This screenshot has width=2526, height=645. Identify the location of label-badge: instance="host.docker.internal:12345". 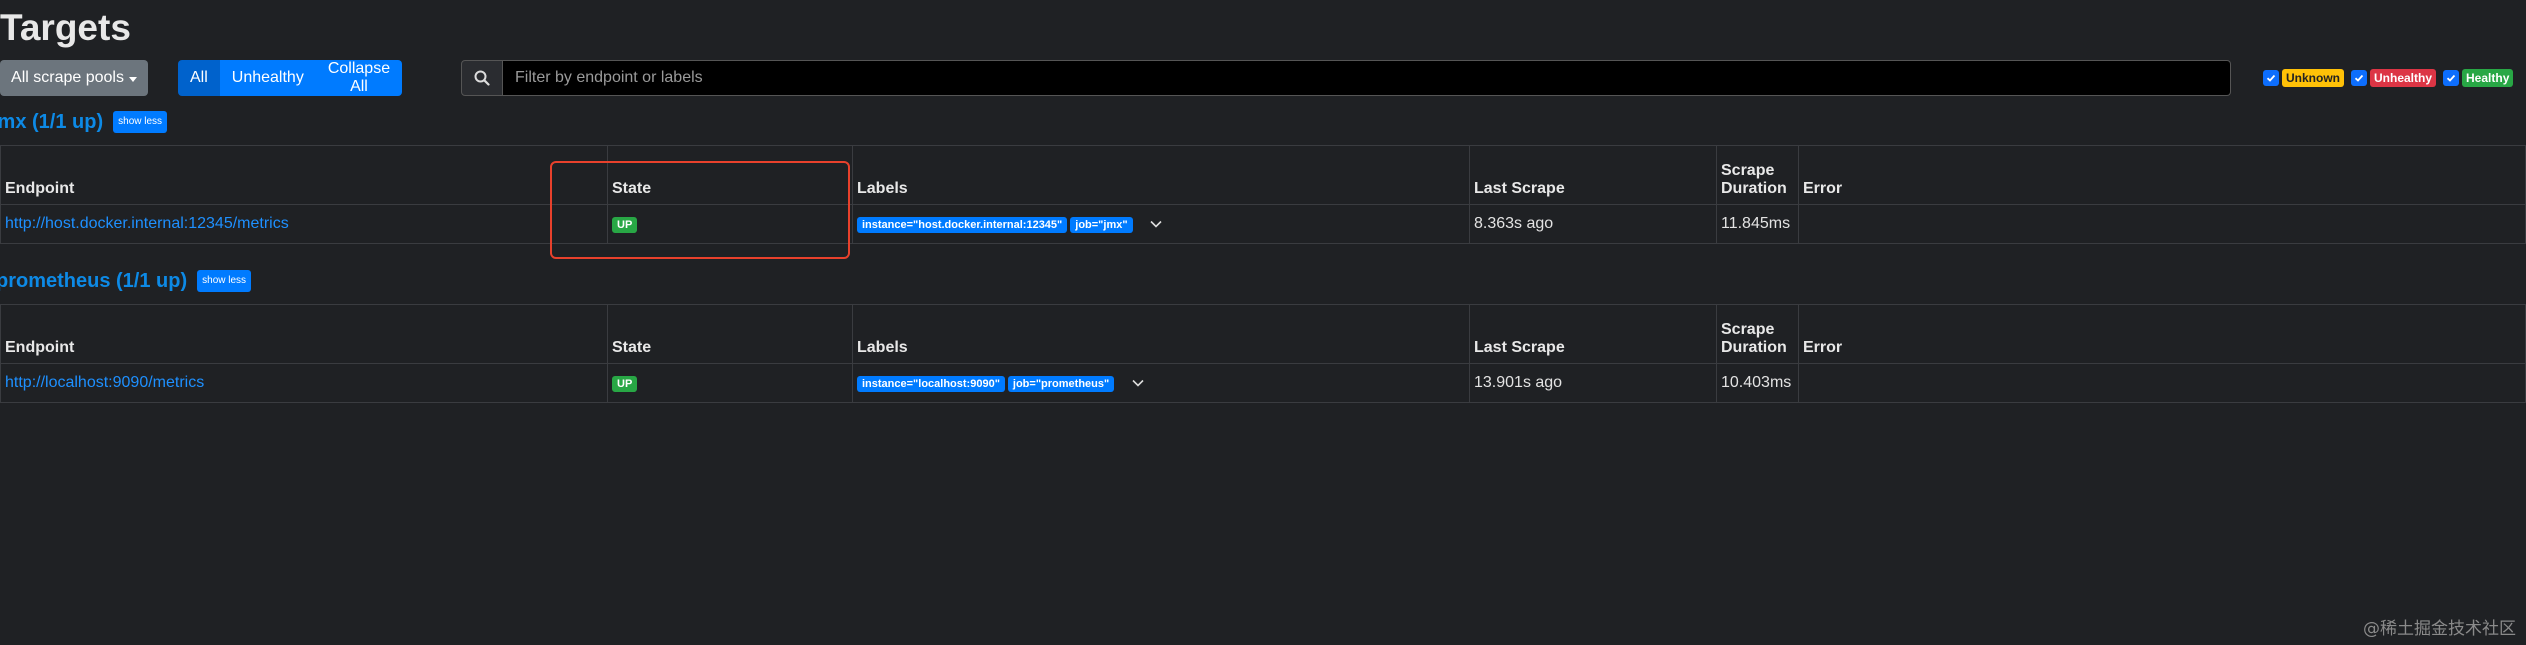
(962, 225).